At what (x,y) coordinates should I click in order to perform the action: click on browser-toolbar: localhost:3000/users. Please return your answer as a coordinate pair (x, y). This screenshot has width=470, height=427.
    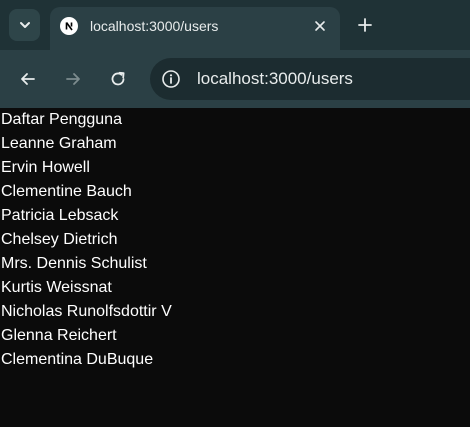
    Looking at the image, I should click on (235, 79).